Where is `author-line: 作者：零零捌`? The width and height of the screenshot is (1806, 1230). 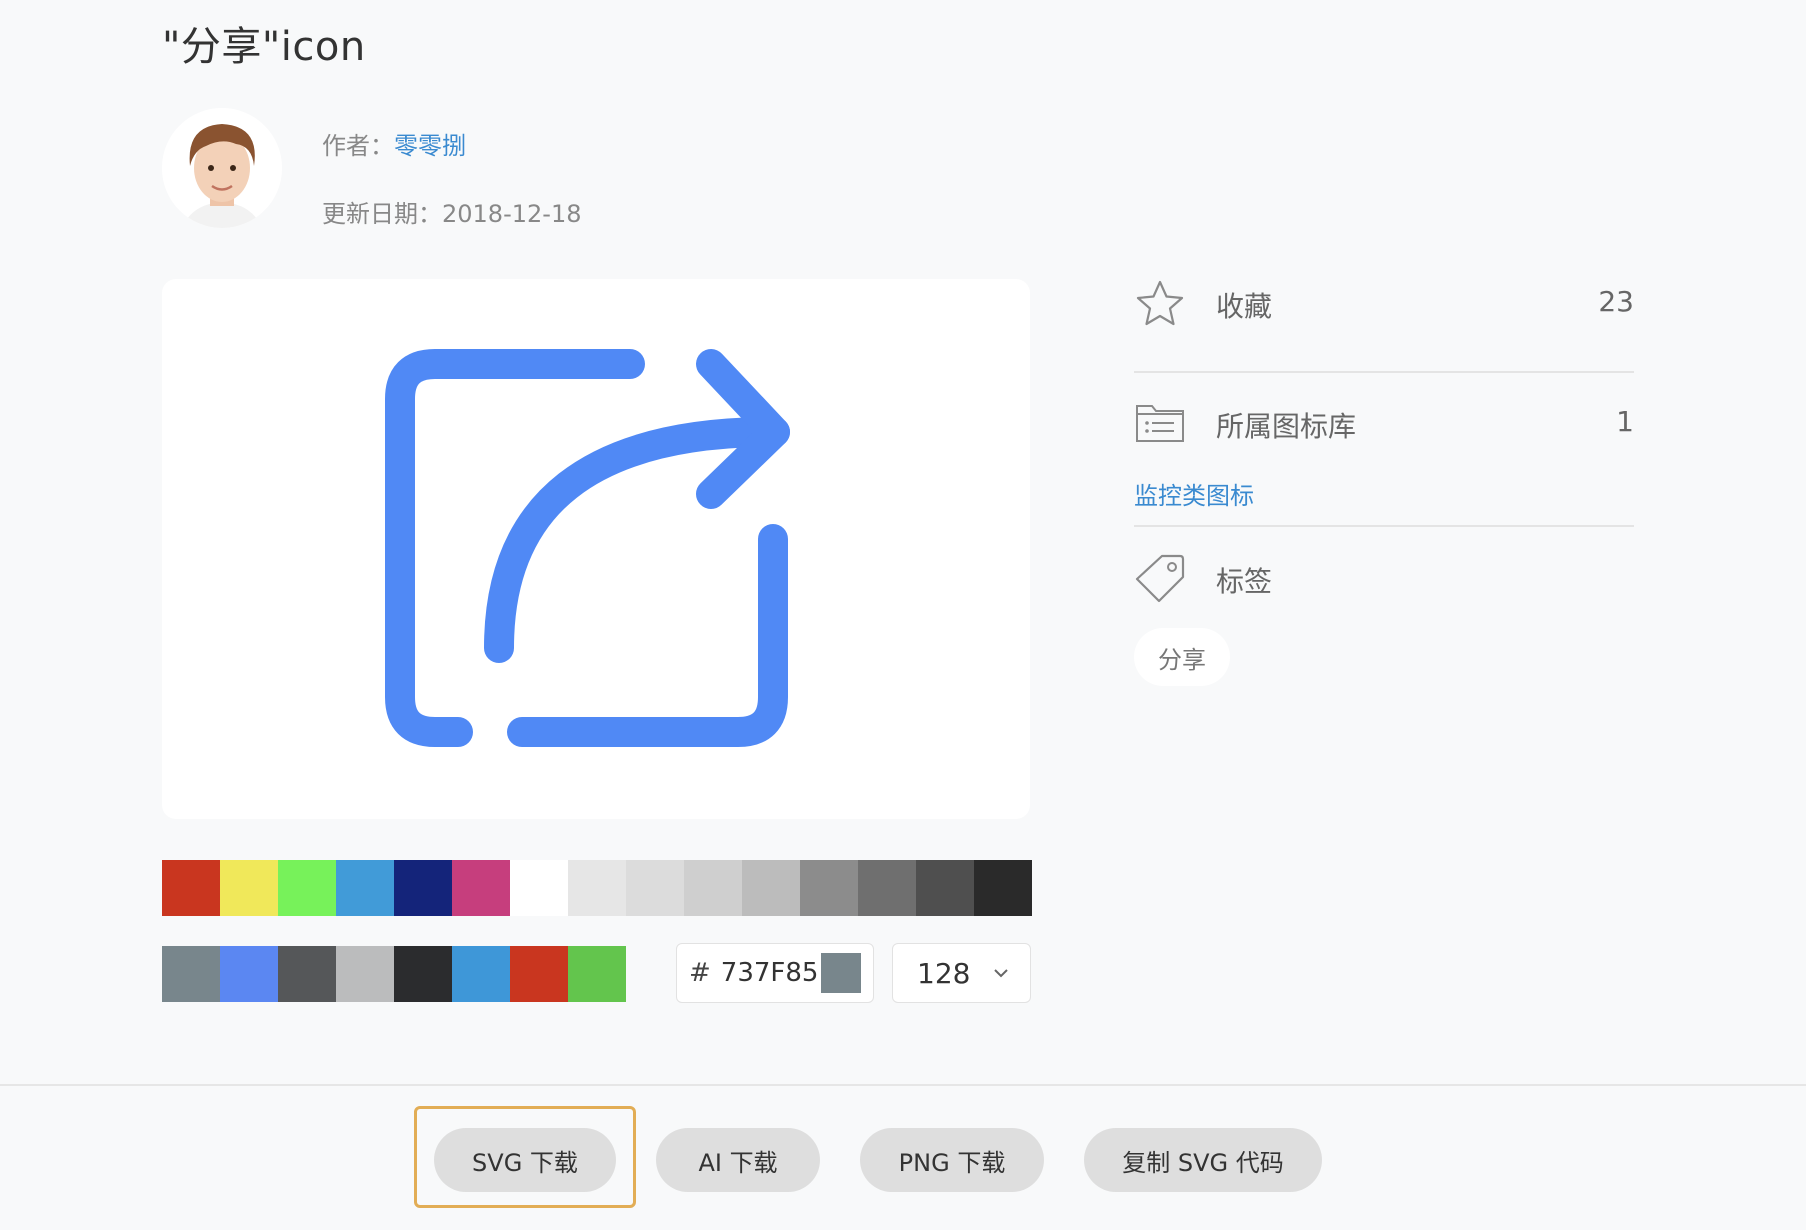
author-line: 作者：零零捌 is located at coordinates (394, 143).